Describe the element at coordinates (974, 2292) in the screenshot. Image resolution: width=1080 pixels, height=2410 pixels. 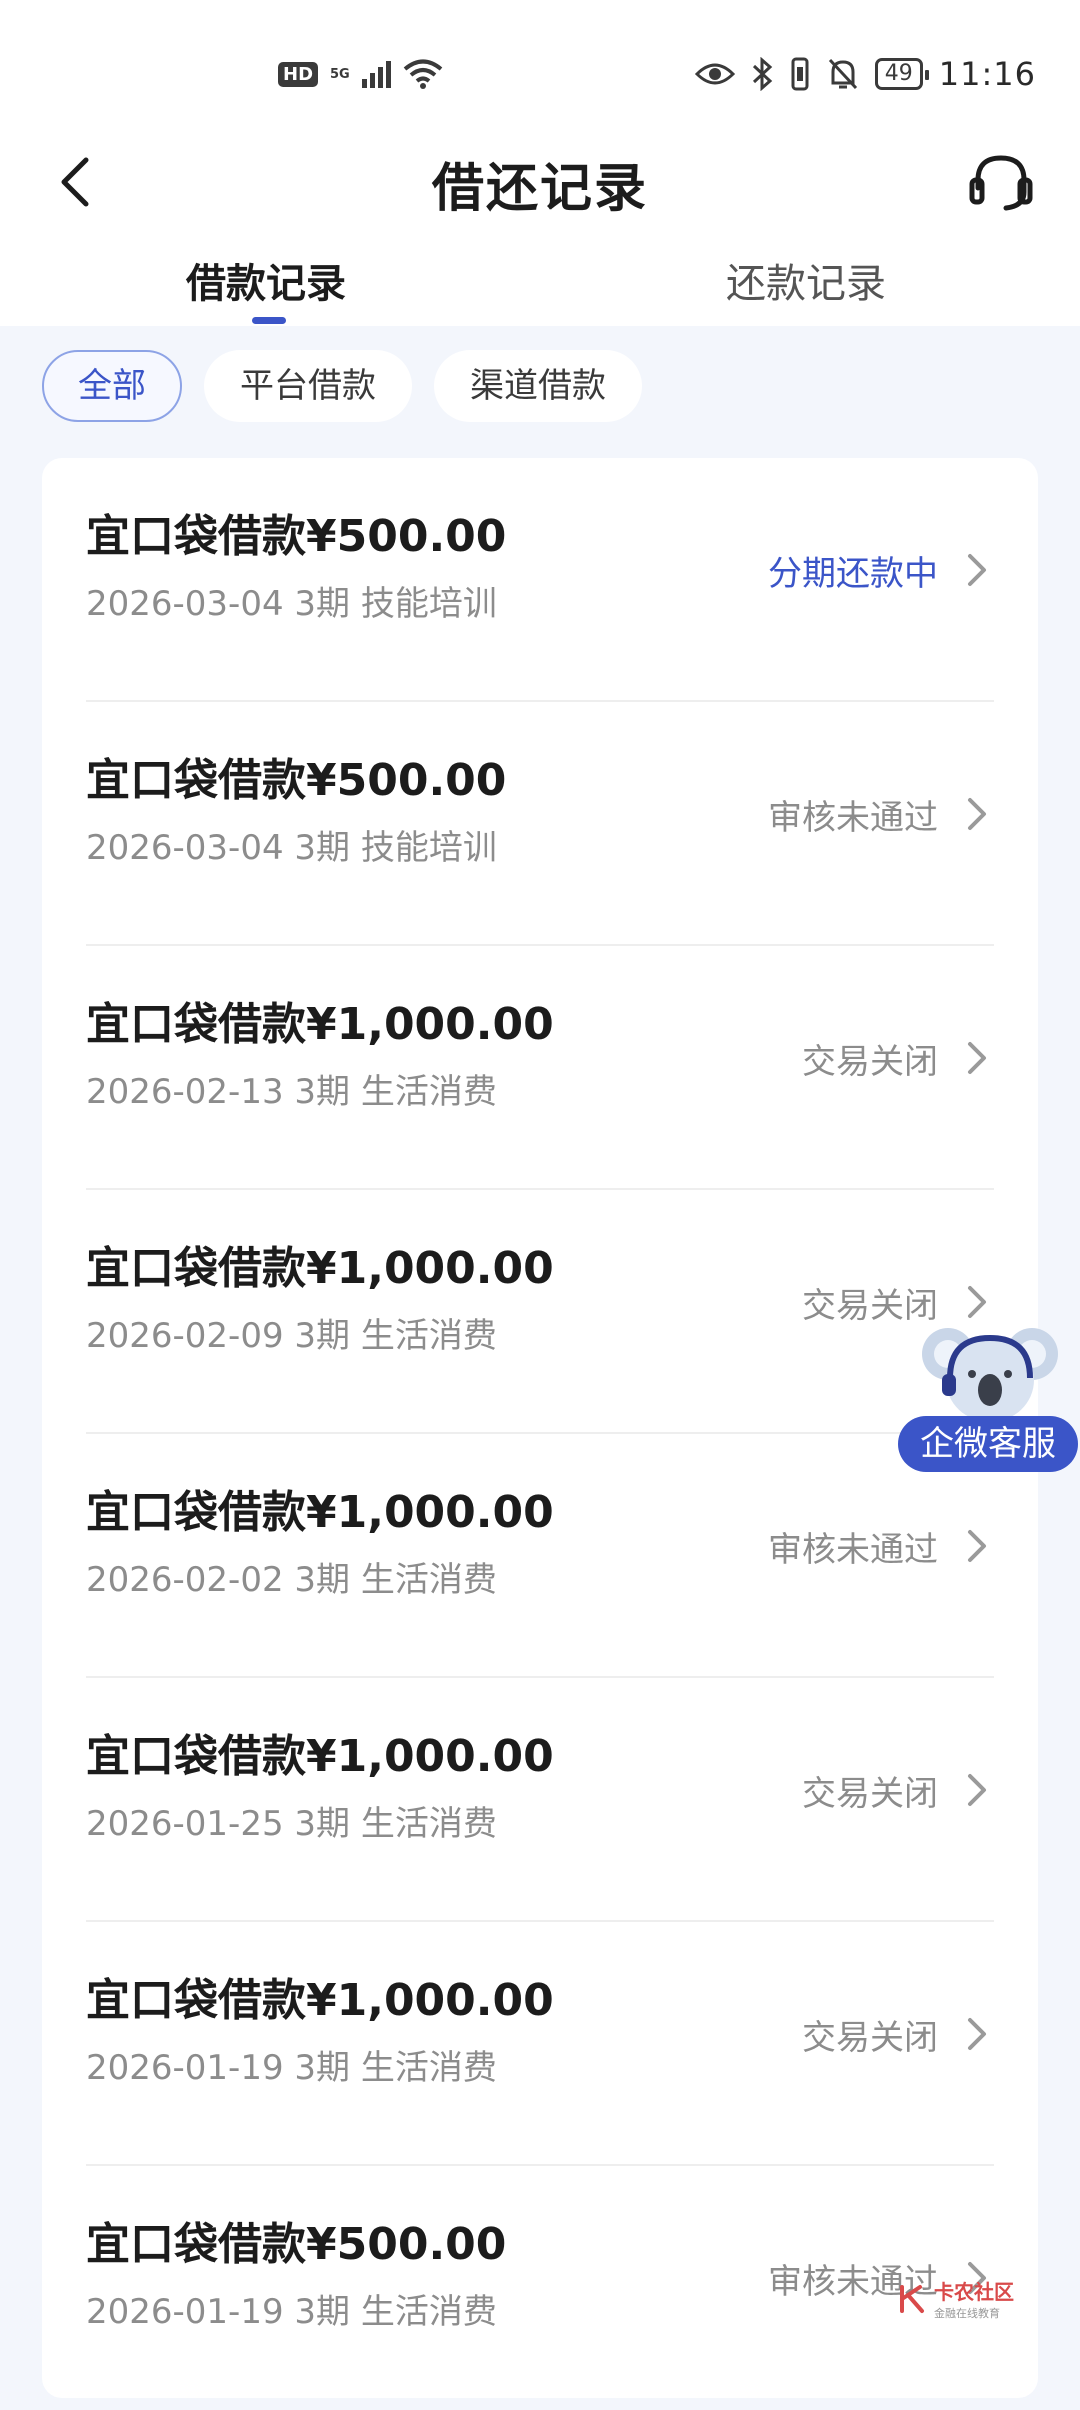
I see `watermark-main: 卡农社区` at that location.